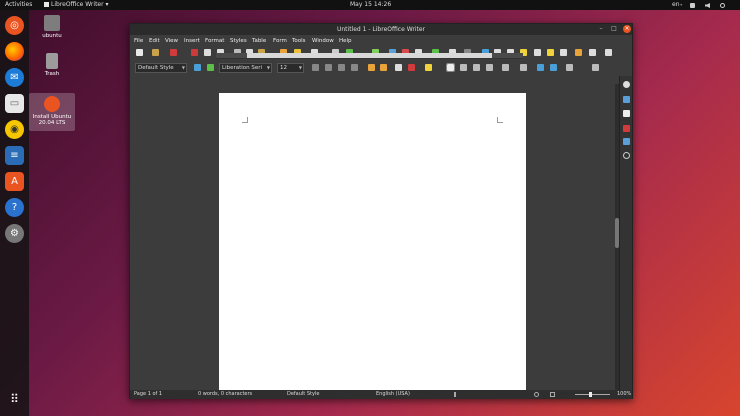 This screenshot has height=416, width=740. What do you see at coordinates (14, 103) in the screenshot?
I see `files-icon: ▭` at bounding box center [14, 103].